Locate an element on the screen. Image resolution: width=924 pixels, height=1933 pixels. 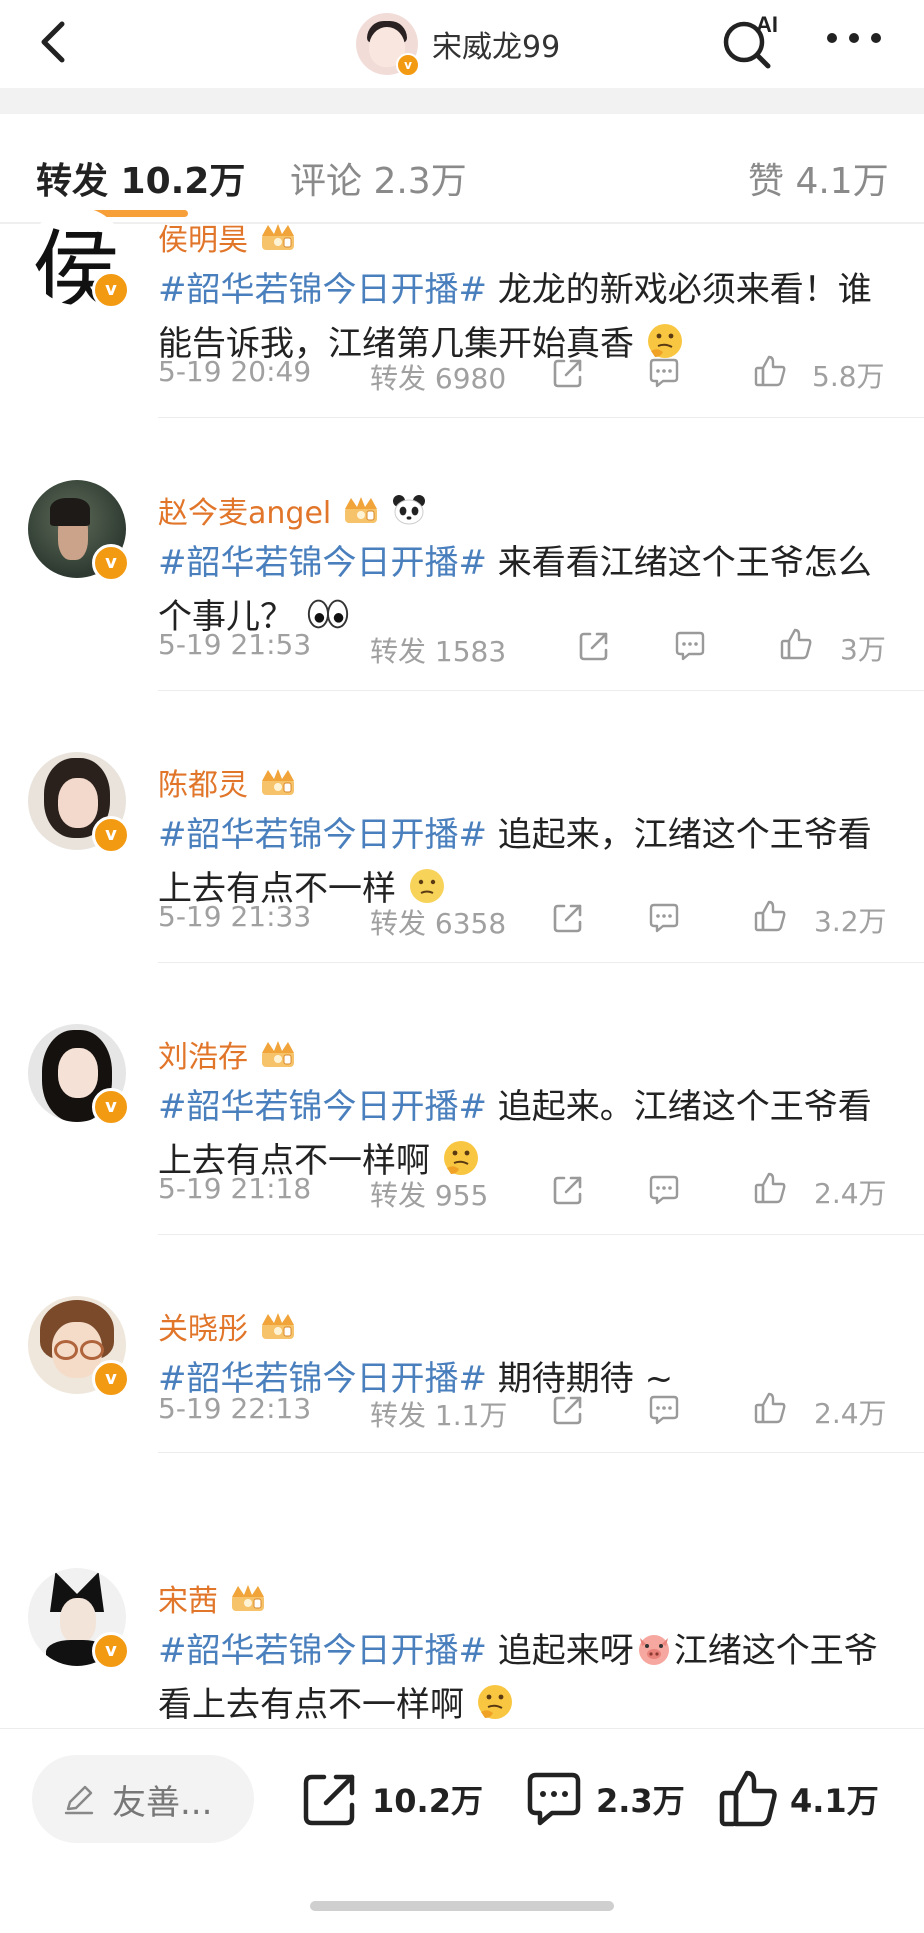
panda-badge-icon is located at coordinates (409, 510).